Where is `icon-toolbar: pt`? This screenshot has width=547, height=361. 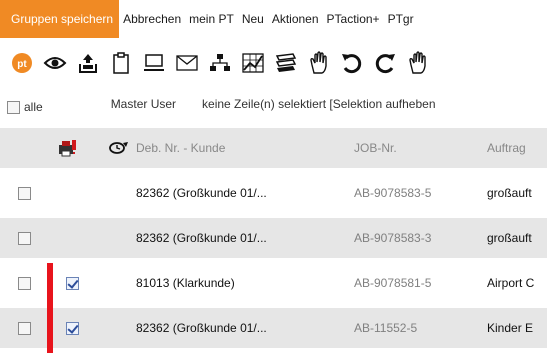
icon-toolbar: pt is located at coordinates (273, 63).